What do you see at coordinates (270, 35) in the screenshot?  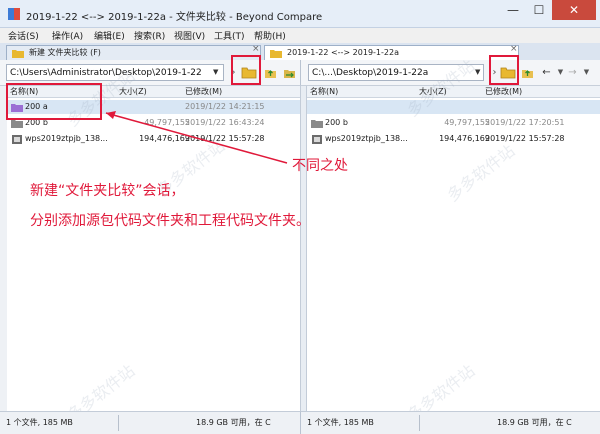 I see `menu-help: 帮助(H)` at bounding box center [270, 35].